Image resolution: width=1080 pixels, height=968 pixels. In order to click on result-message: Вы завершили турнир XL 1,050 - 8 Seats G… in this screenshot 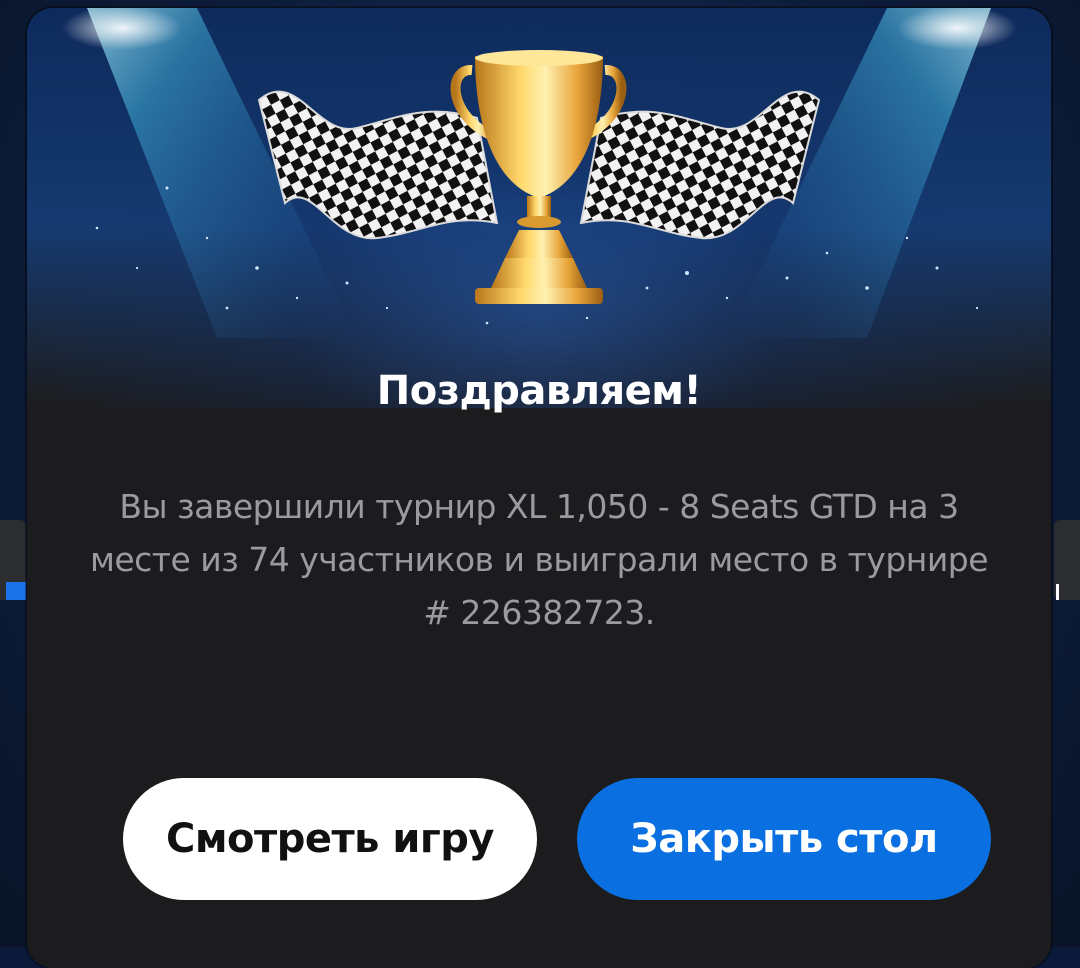, I will do `click(539, 559)`.